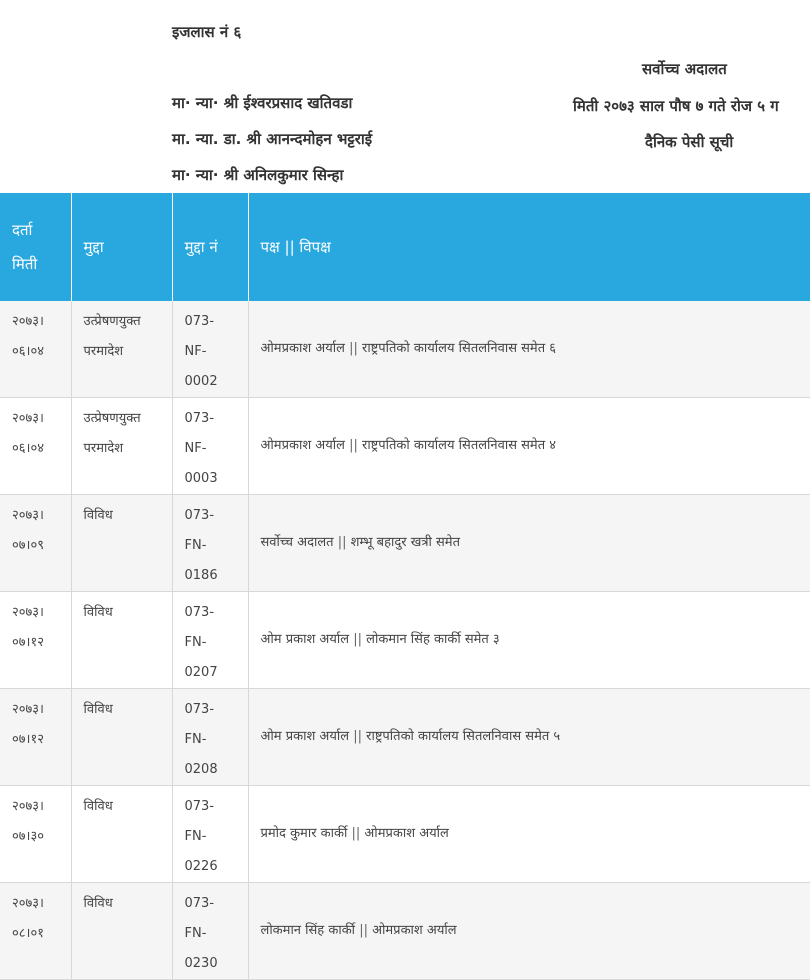  I want to click on case-no-number: 0186, so click(201, 575).